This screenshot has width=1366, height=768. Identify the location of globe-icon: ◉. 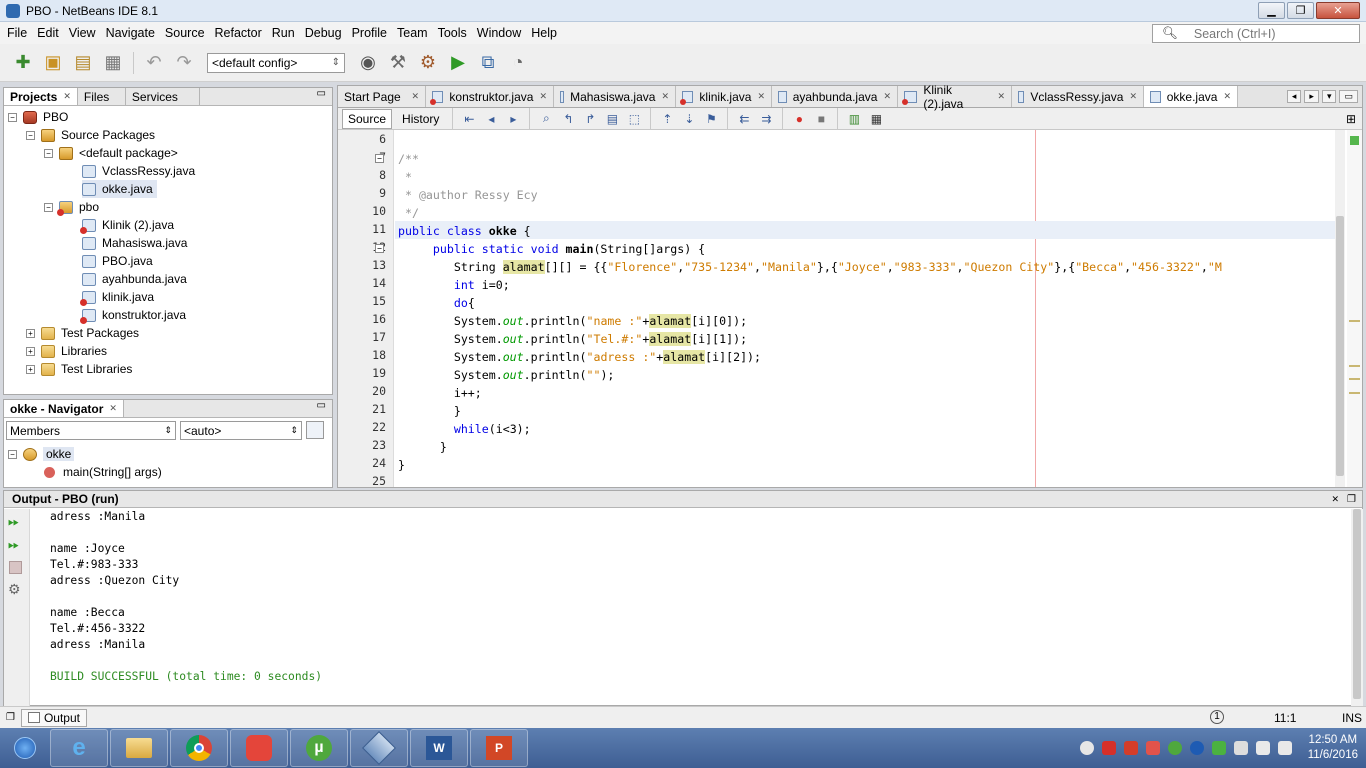
(368, 63).